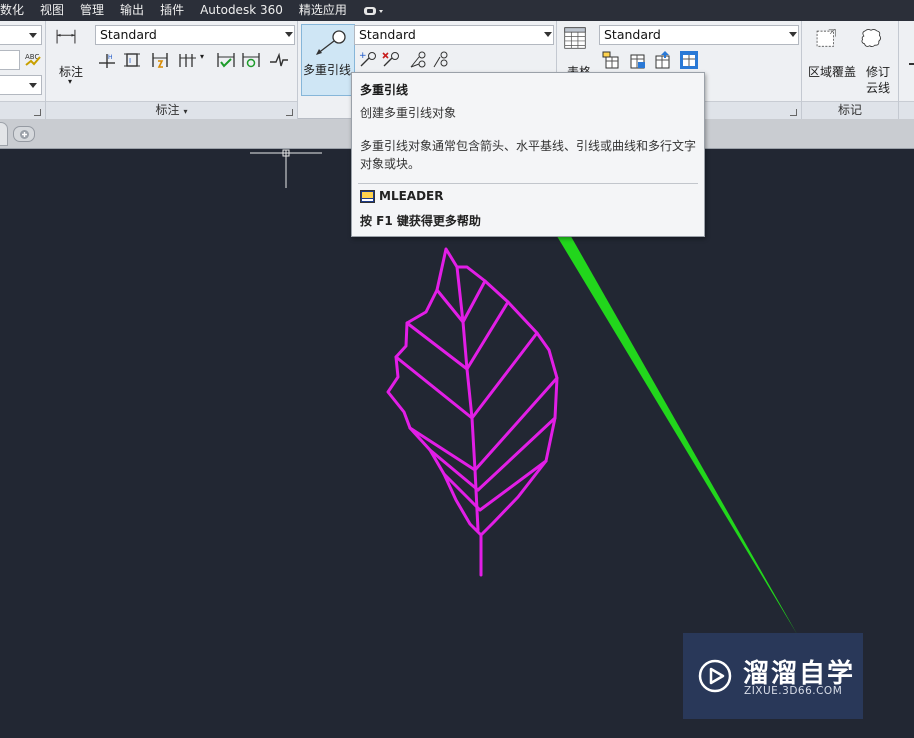  I want to click on panel-title-text, so click(22, 110).